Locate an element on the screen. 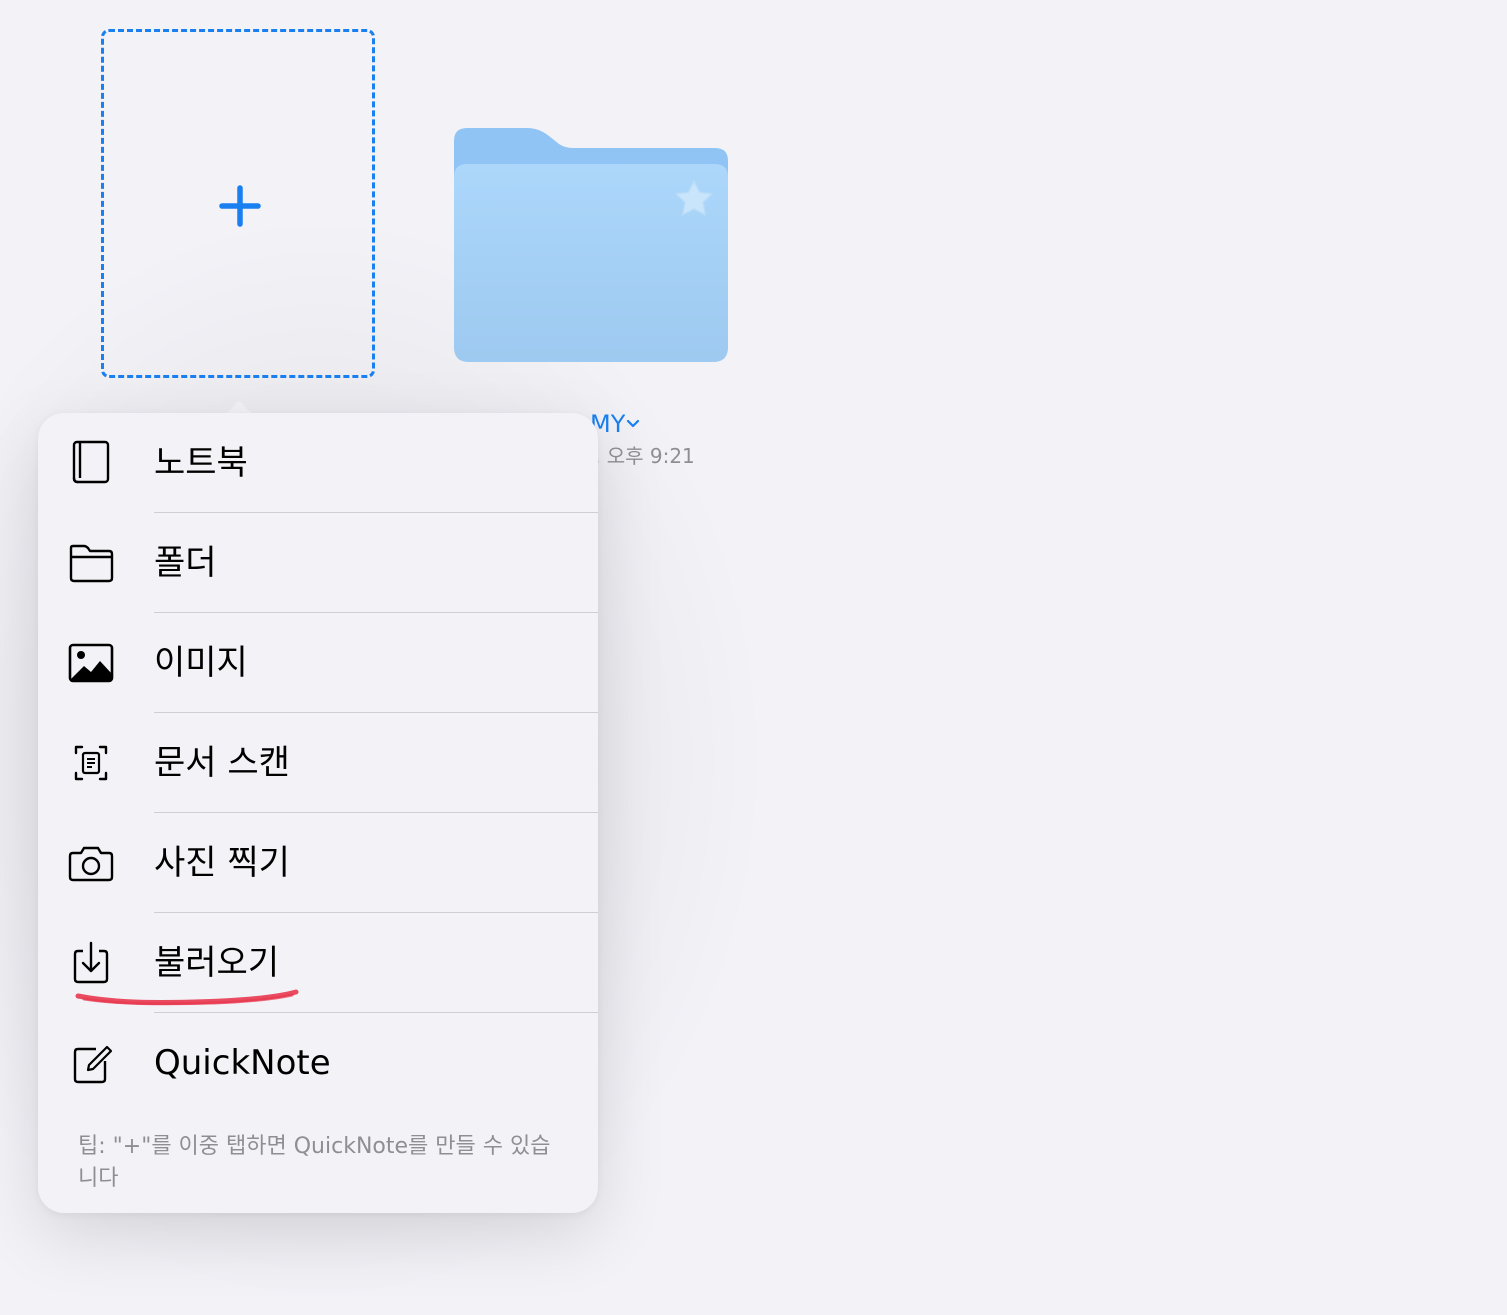 The width and height of the screenshot is (1507, 1315). menu-item-label: 사진 찍기 is located at coordinates (222, 863).